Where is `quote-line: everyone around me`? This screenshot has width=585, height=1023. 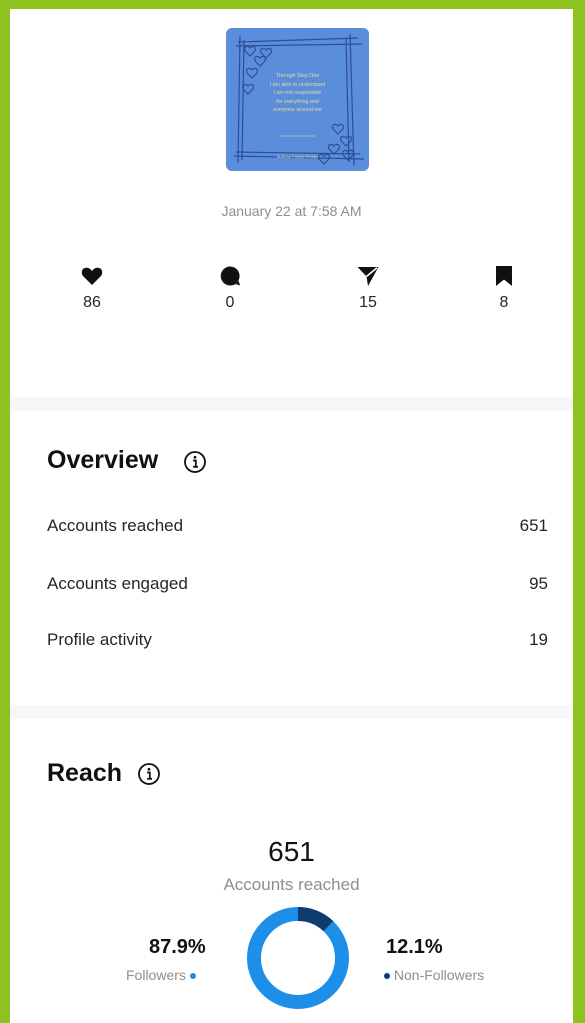 quote-line: everyone around me is located at coordinates (297, 110).